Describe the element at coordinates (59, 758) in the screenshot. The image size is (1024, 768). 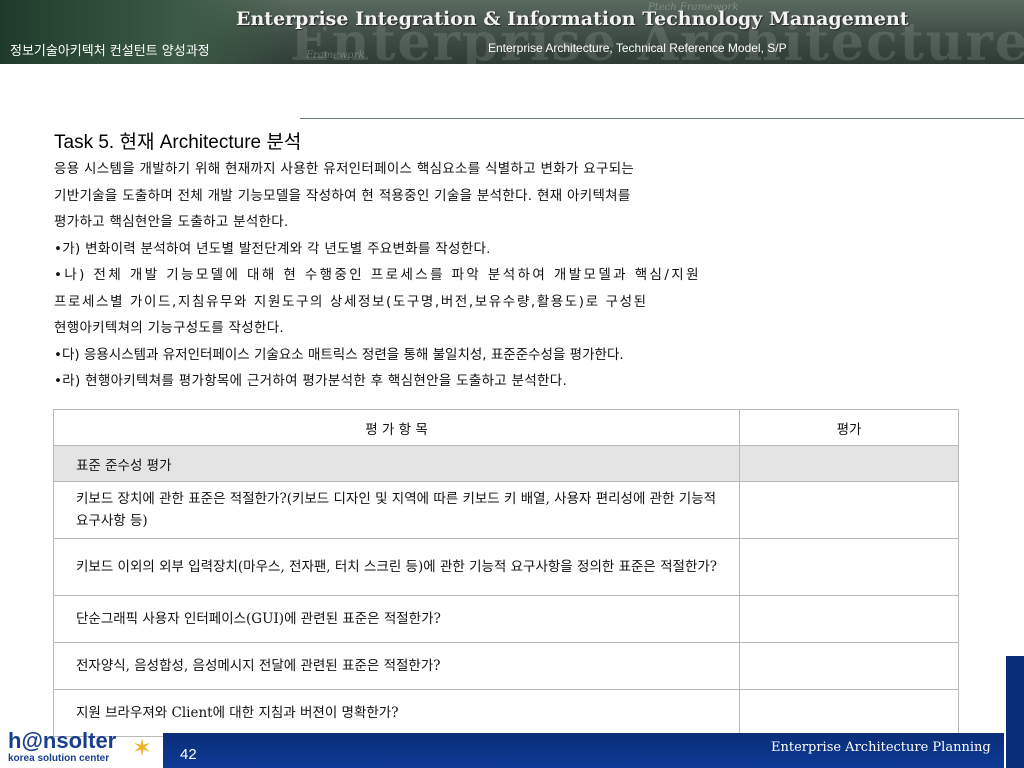
I see `logo-subtext: korea solution center` at that location.